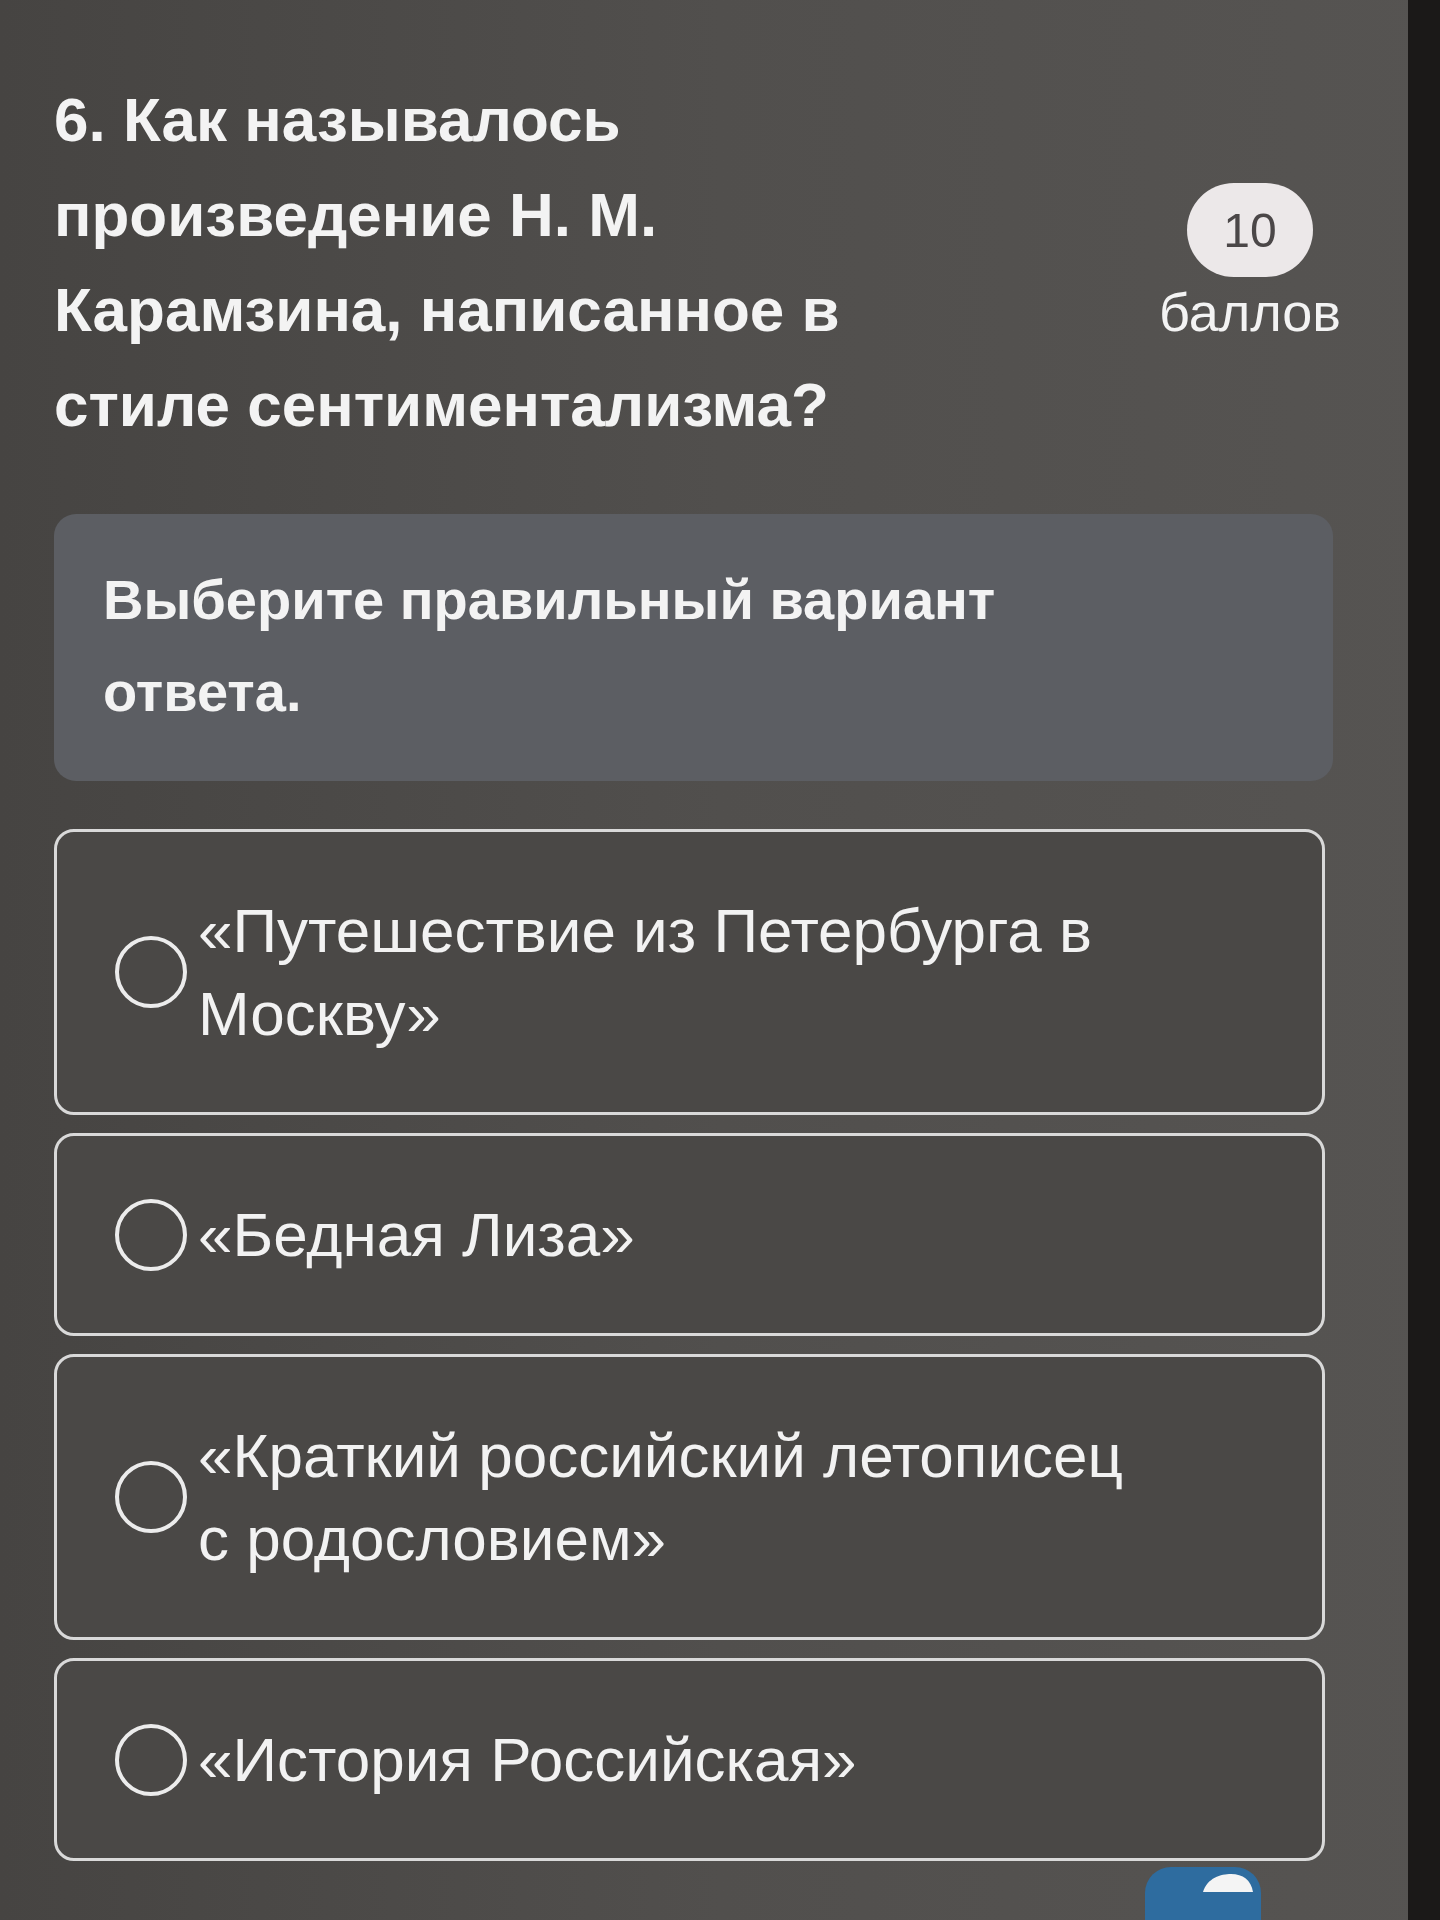 The image size is (1440, 1920). Describe the element at coordinates (693, 647) in the screenshot. I see `instruction-banner: Выберите правильный вариант ответа.` at that location.